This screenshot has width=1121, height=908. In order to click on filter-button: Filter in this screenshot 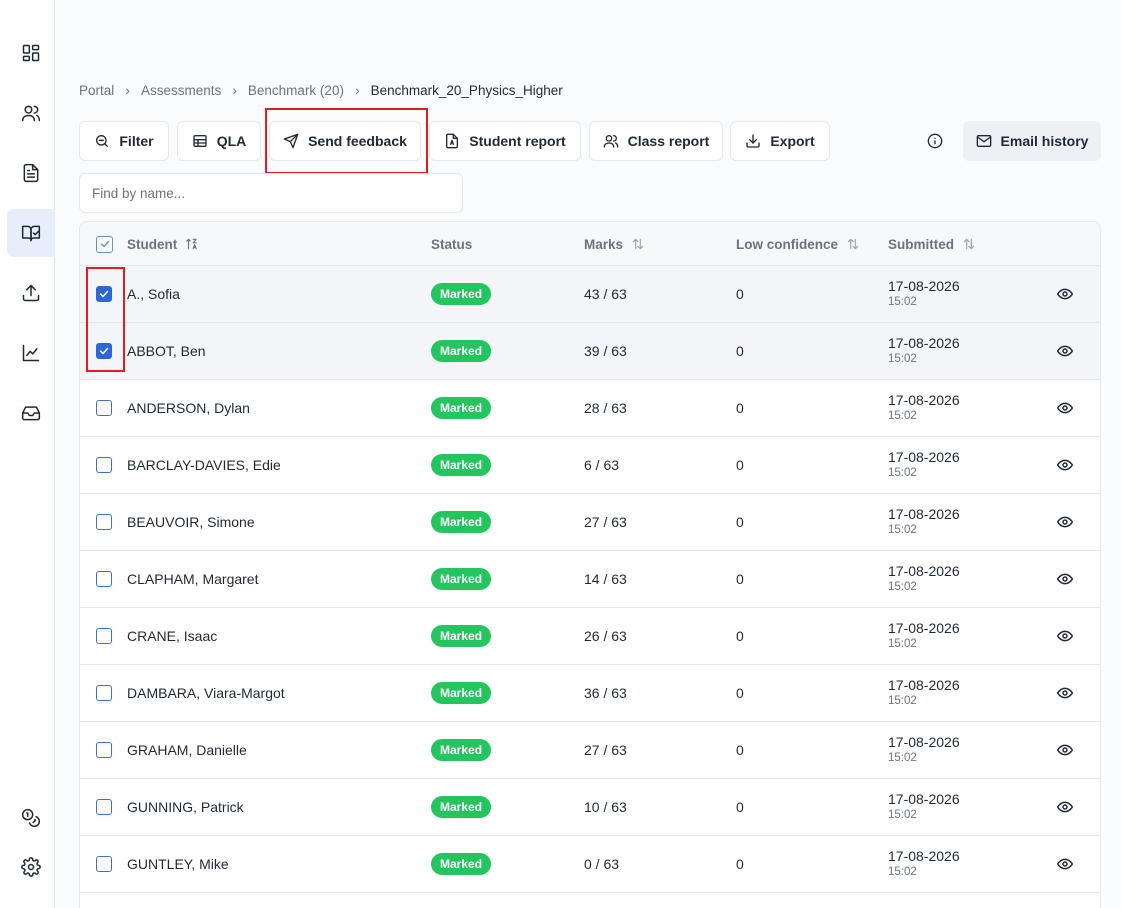, I will do `click(124, 141)`.